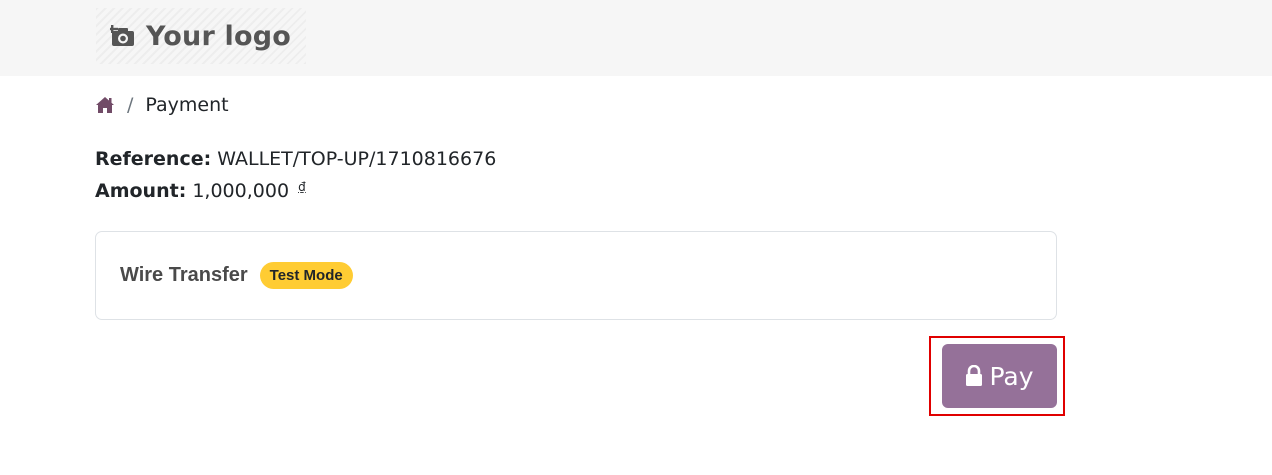 The height and width of the screenshot is (475, 1272). Describe the element at coordinates (105, 105) in the screenshot. I see `home-icon` at that location.